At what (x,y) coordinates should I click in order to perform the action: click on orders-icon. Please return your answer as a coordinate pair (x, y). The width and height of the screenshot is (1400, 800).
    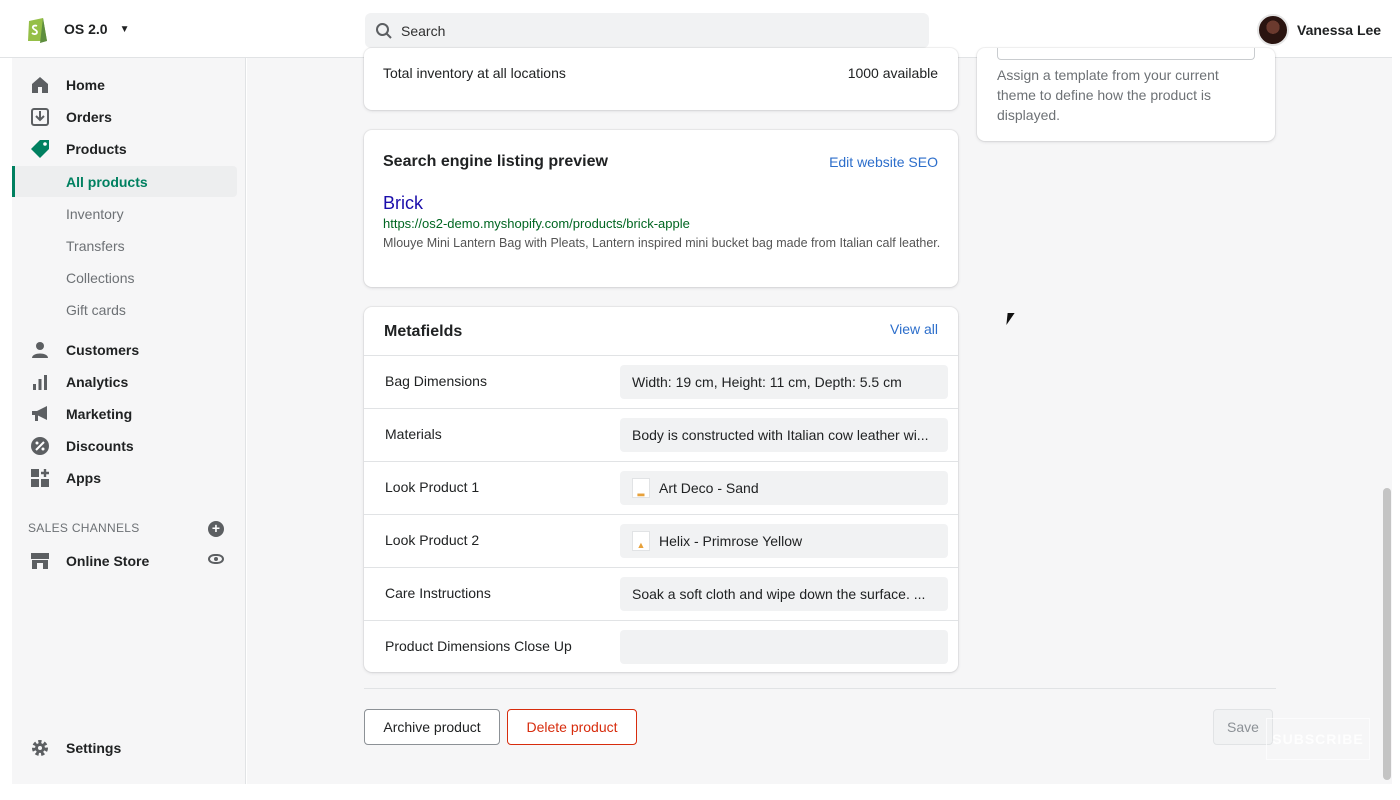
    Looking at the image, I should click on (40, 117).